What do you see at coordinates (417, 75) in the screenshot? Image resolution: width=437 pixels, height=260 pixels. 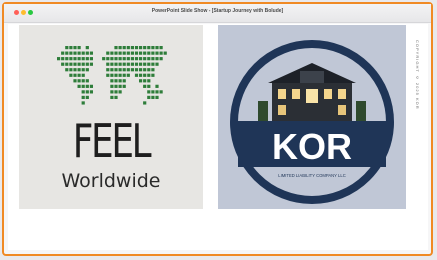 I see `side-note-text: COPYRIGHT © 2025 KOR` at bounding box center [417, 75].